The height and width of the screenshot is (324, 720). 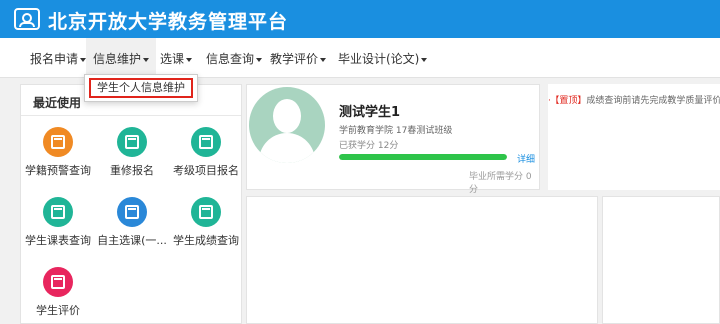 I want to click on notice-panel: · 【置顶】成绩查询前请先完成教学质量评价, so click(x=634, y=137).